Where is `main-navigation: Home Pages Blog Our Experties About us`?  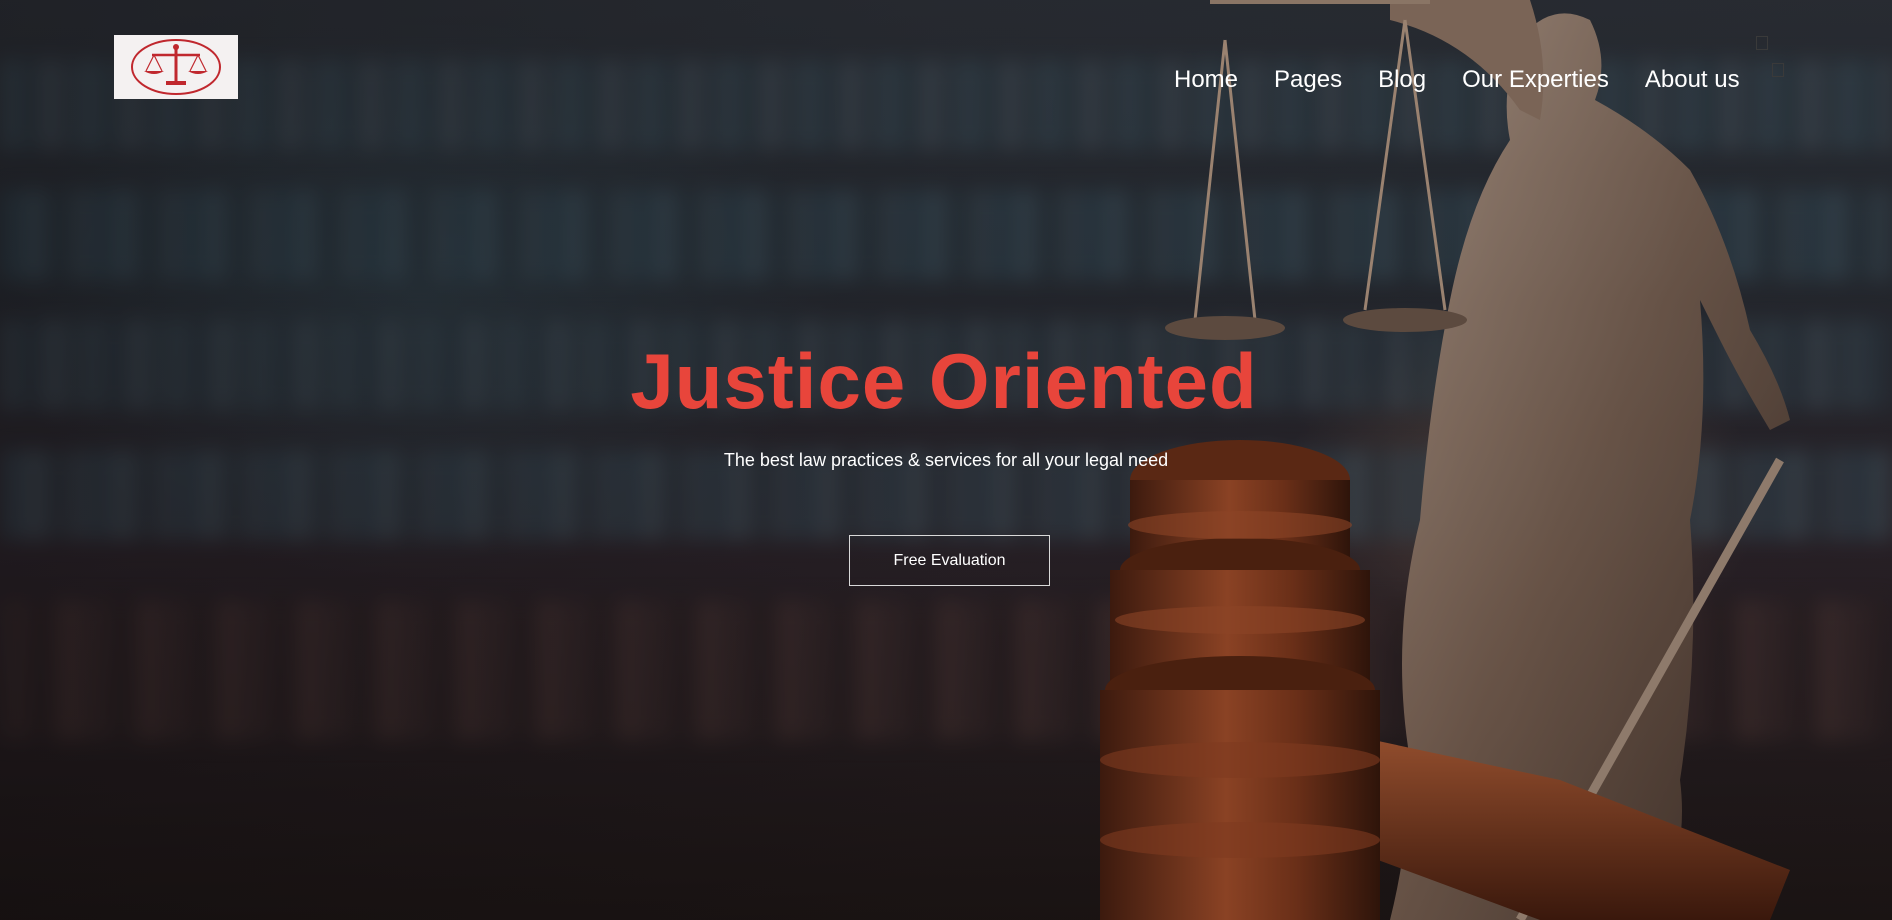 main-navigation: Home Pages Blog Our Experties About us is located at coordinates (1457, 80).